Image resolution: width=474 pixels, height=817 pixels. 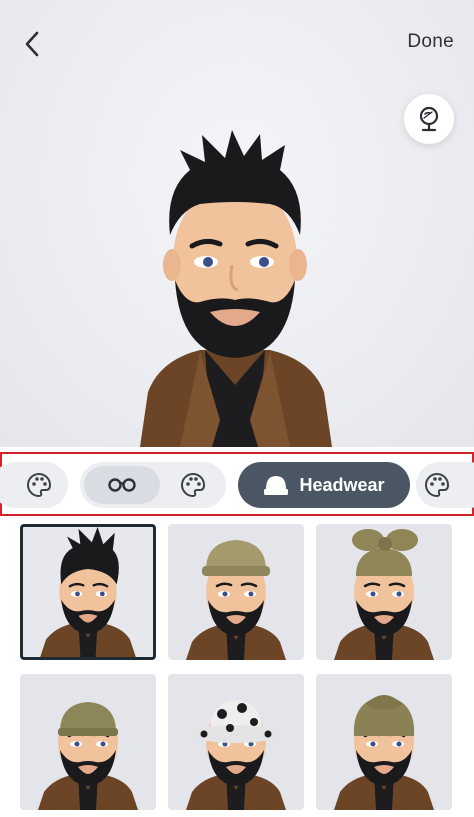 I want to click on category-headwear-color, so click(x=445, y=485).